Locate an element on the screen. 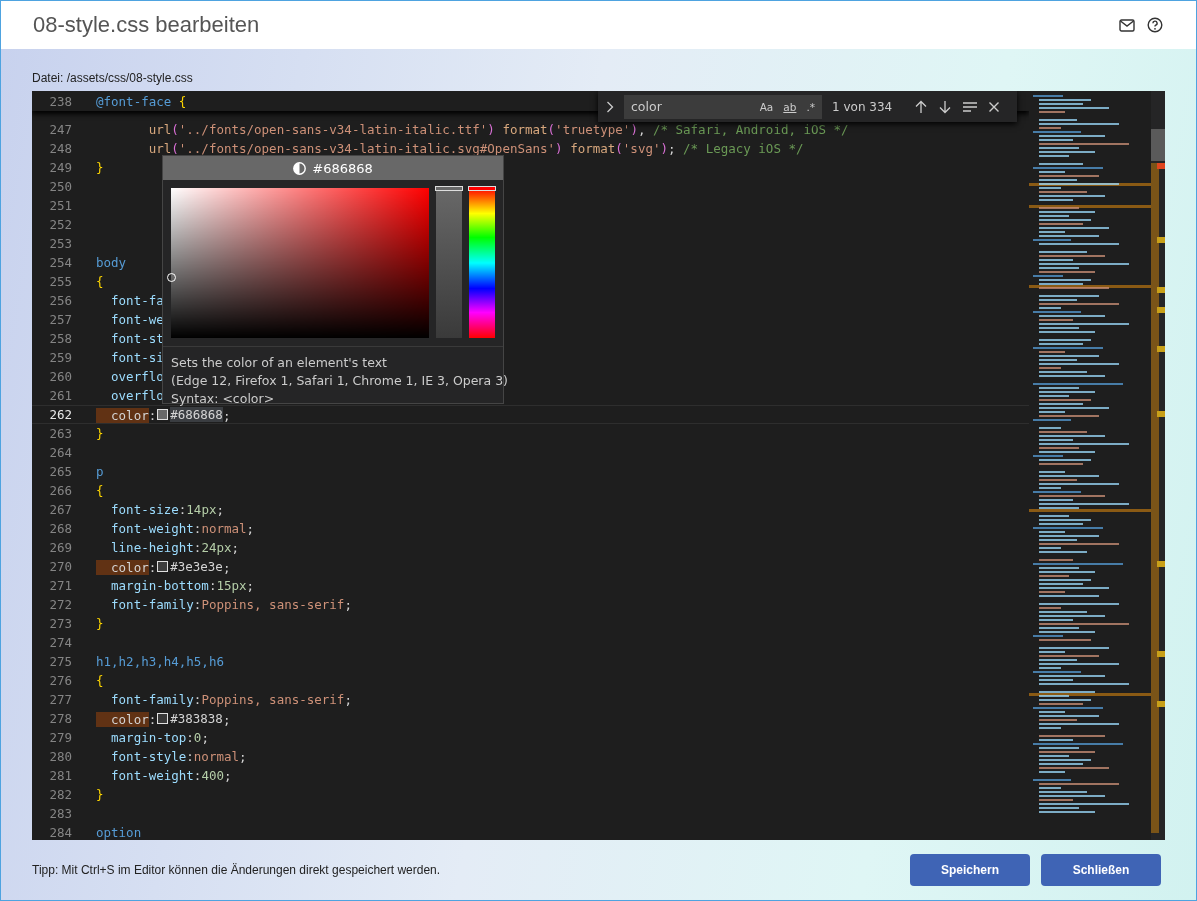 The image size is (1197, 901). contrast-icon is located at coordinates (300, 168).